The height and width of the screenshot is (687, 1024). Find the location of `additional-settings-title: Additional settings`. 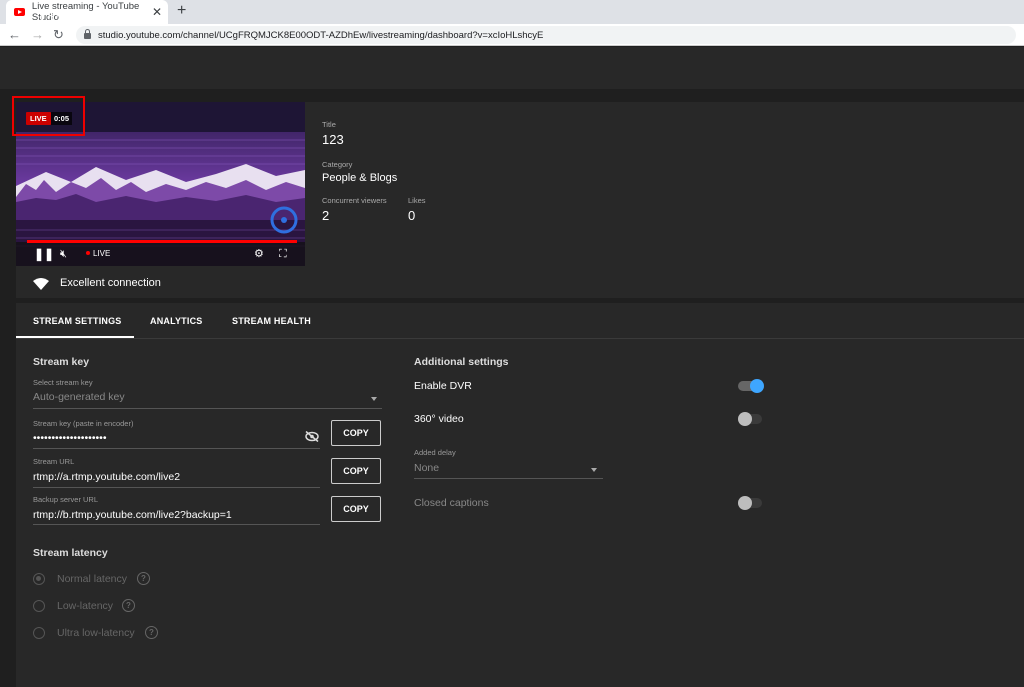

additional-settings-title: Additional settings is located at coordinates (461, 362).